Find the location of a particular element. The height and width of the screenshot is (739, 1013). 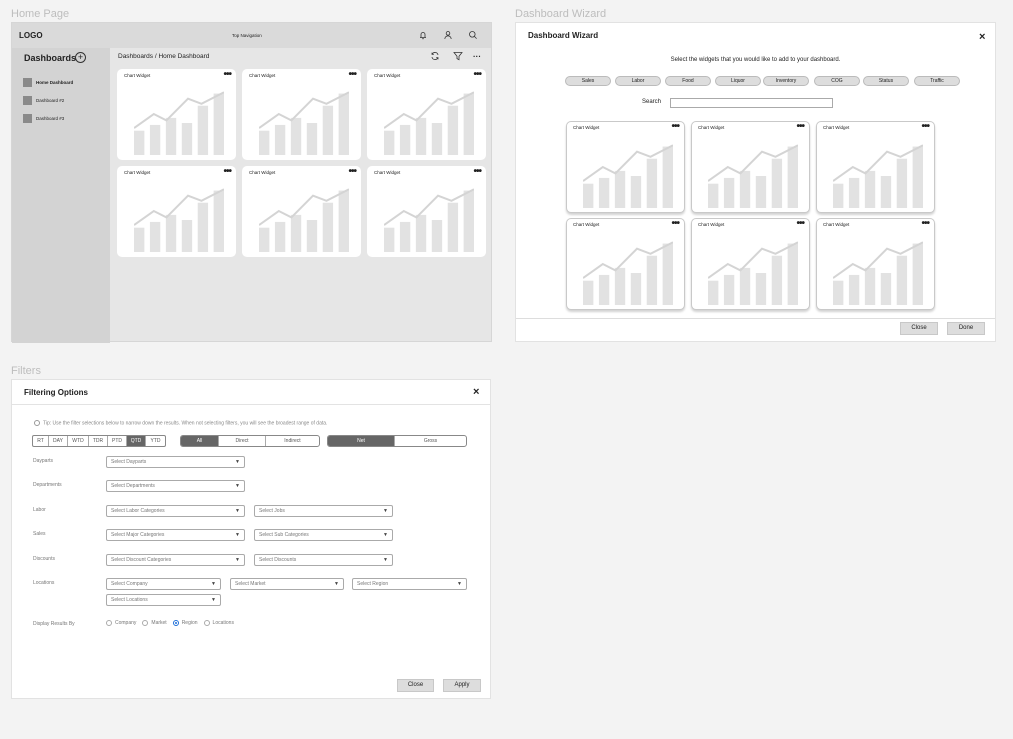

sidebar-item-dashboard-3: Dashboard #3 is located at coordinates (43, 118).